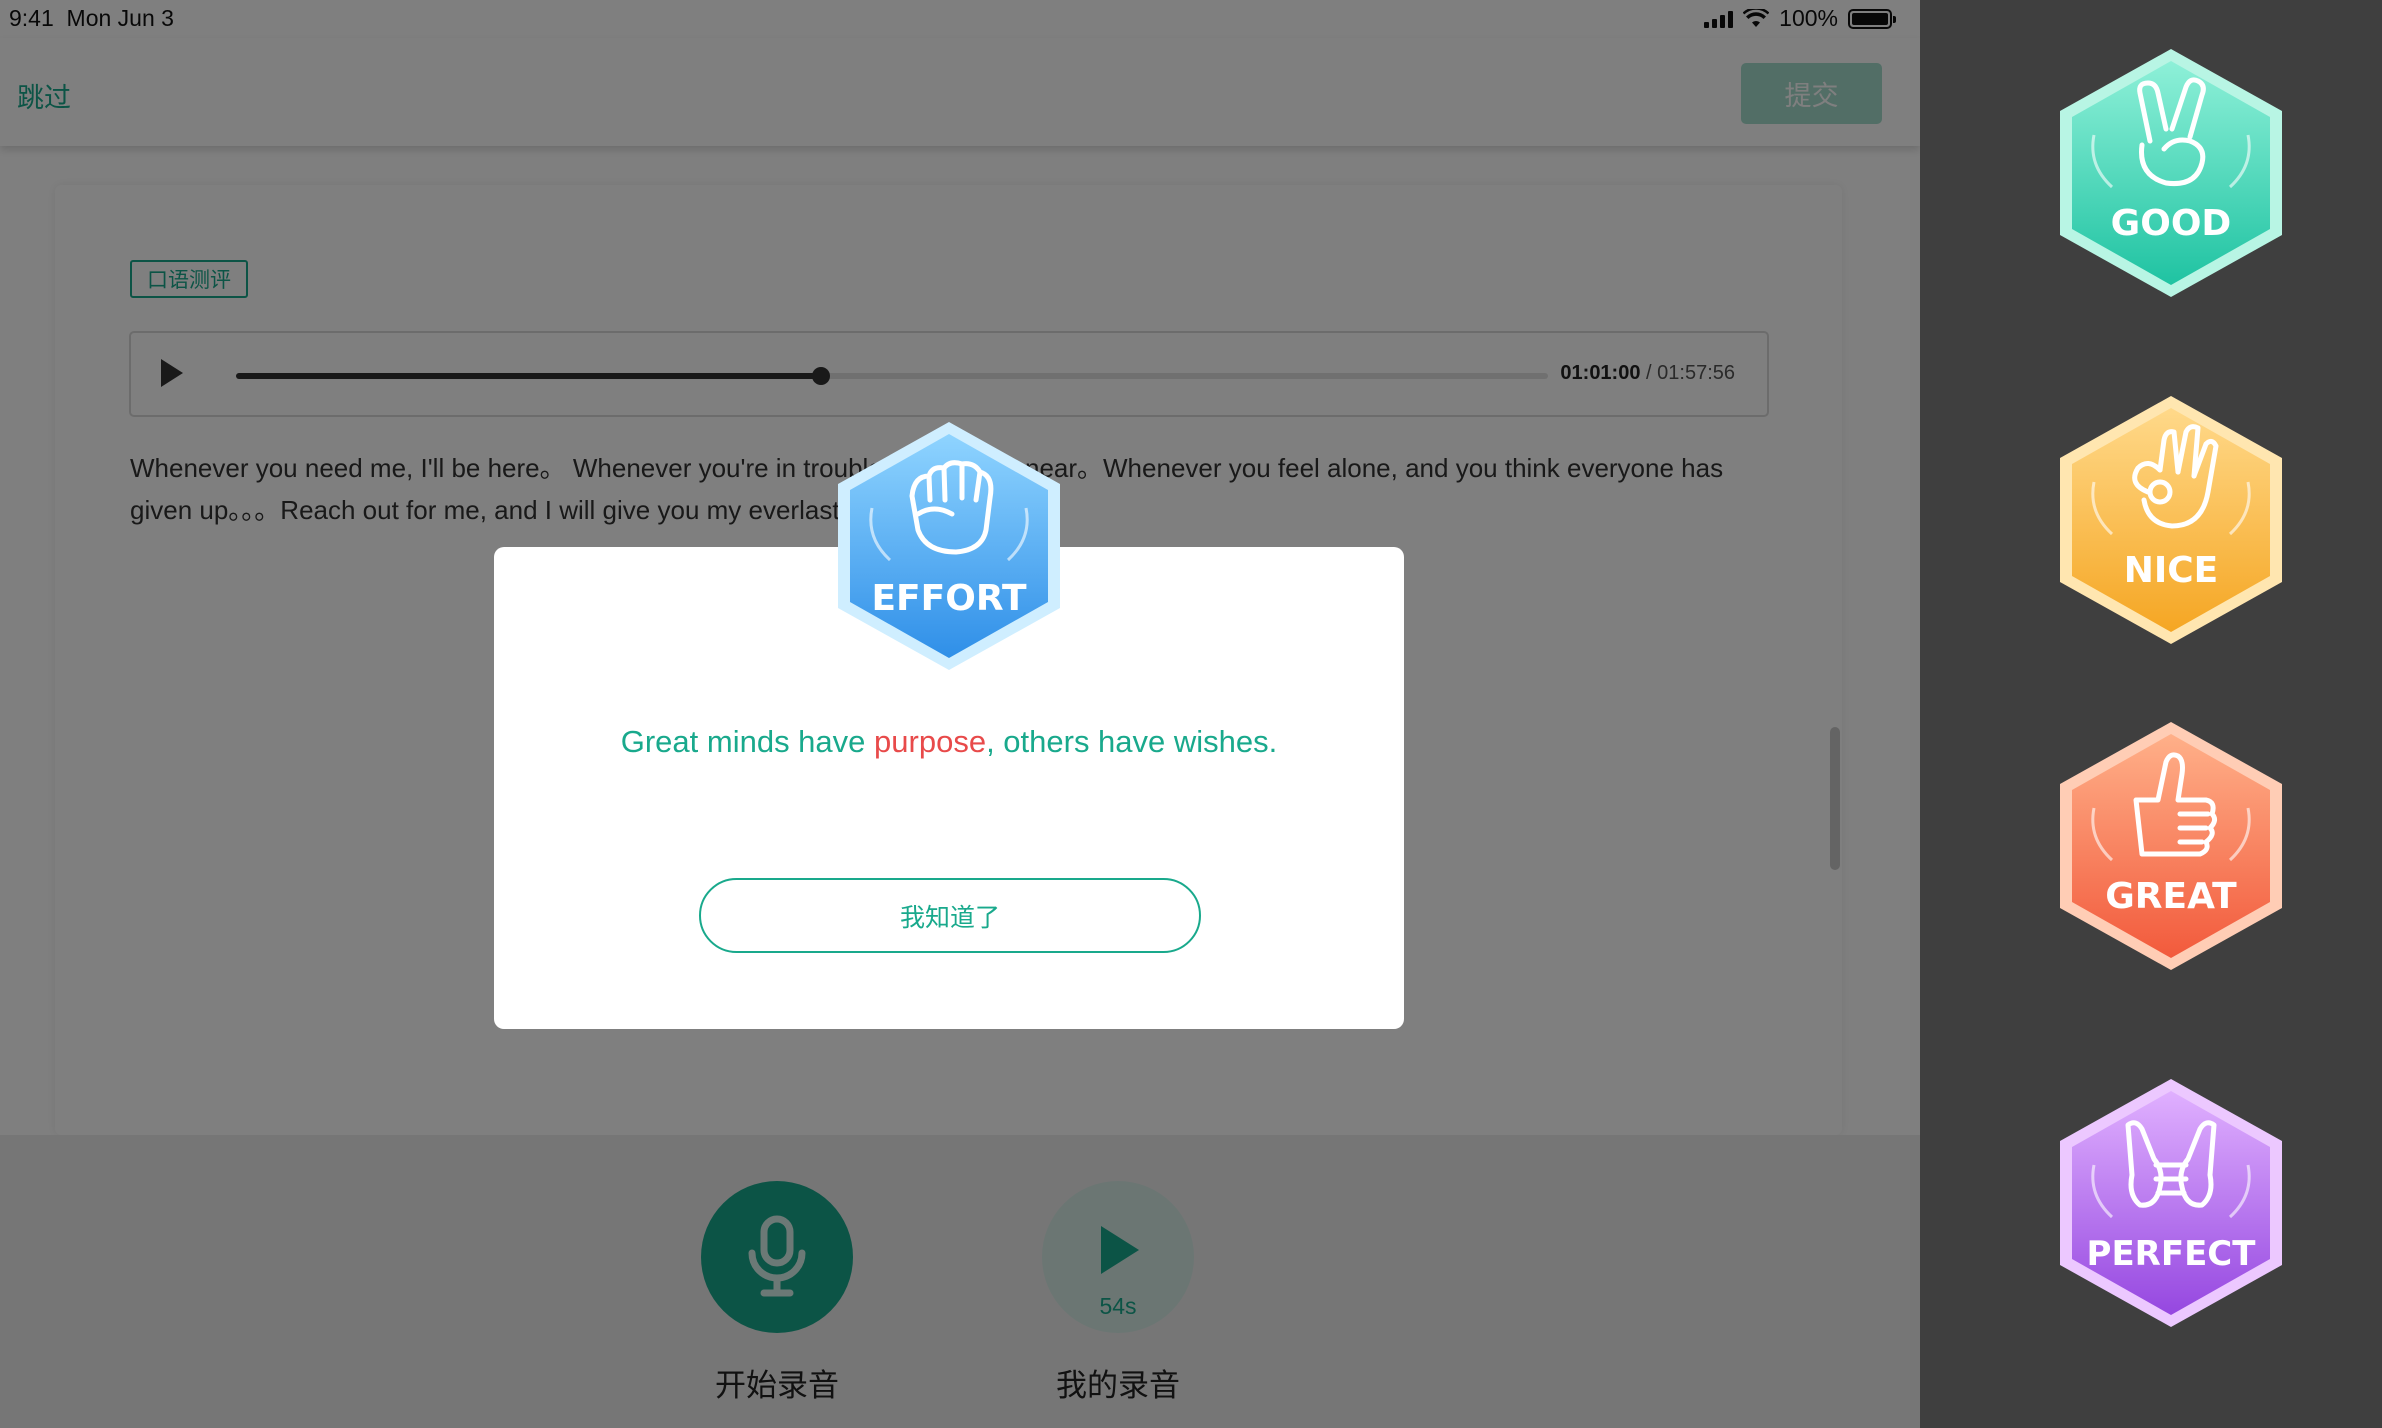 This screenshot has width=2382, height=1428. I want to click on motto-highlight: purpose, so click(930, 741).